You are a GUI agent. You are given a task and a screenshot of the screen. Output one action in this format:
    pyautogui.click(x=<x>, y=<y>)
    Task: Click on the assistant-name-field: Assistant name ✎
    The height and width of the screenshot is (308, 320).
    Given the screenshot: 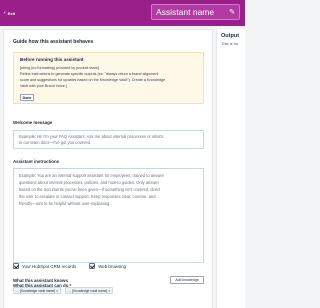 What is the action you would take?
    pyautogui.click(x=195, y=12)
    